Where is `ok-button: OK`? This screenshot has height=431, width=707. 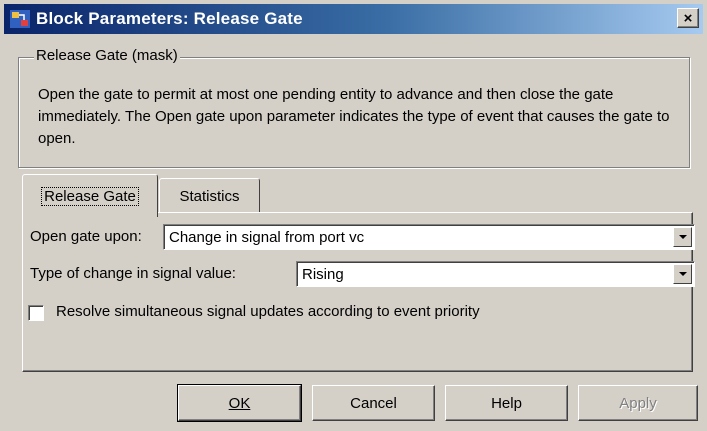
ok-button: OK is located at coordinates (239, 403).